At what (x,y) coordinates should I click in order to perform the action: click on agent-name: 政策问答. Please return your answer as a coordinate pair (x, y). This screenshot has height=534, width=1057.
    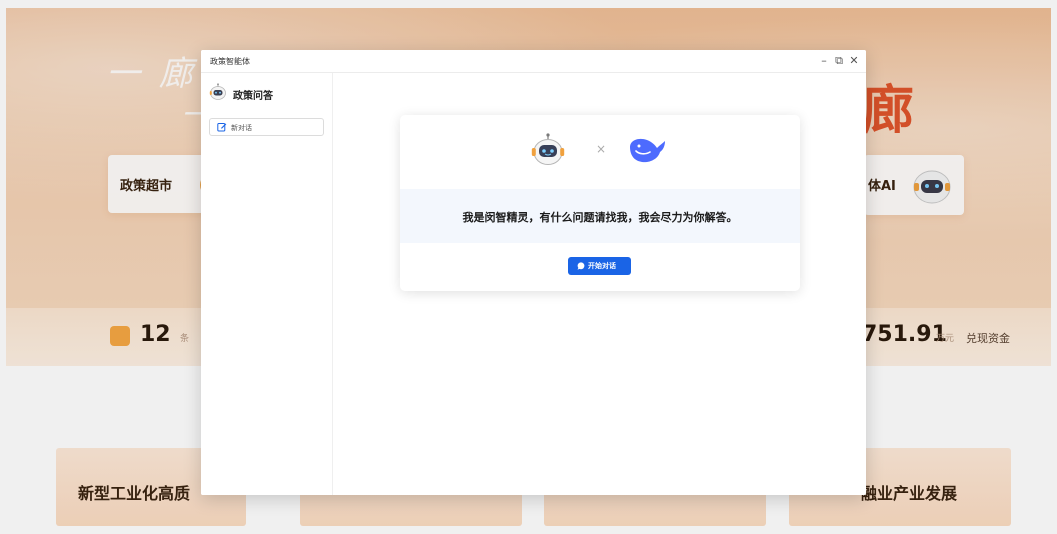
    Looking at the image, I should click on (253, 96).